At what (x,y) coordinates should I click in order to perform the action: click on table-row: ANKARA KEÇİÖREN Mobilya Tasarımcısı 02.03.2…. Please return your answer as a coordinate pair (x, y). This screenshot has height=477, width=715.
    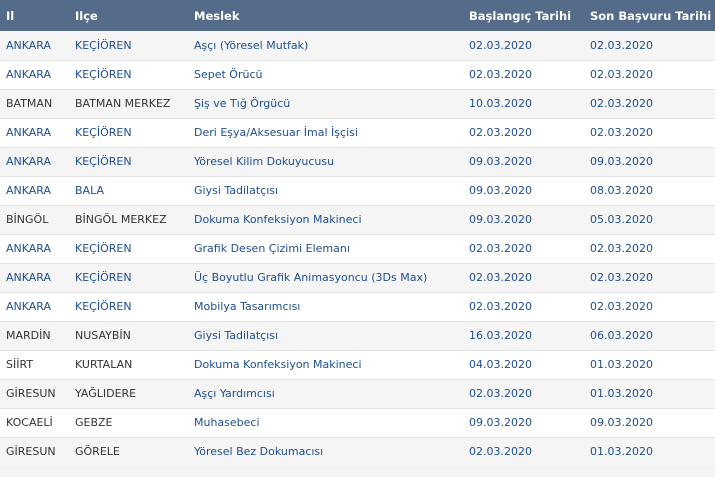
    Looking at the image, I should click on (357, 307).